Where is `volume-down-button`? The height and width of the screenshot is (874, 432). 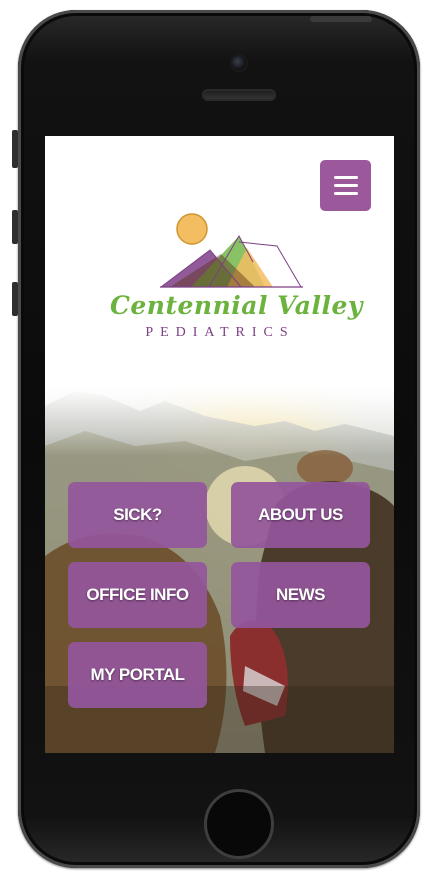
volume-down-button is located at coordinates (15, 299).